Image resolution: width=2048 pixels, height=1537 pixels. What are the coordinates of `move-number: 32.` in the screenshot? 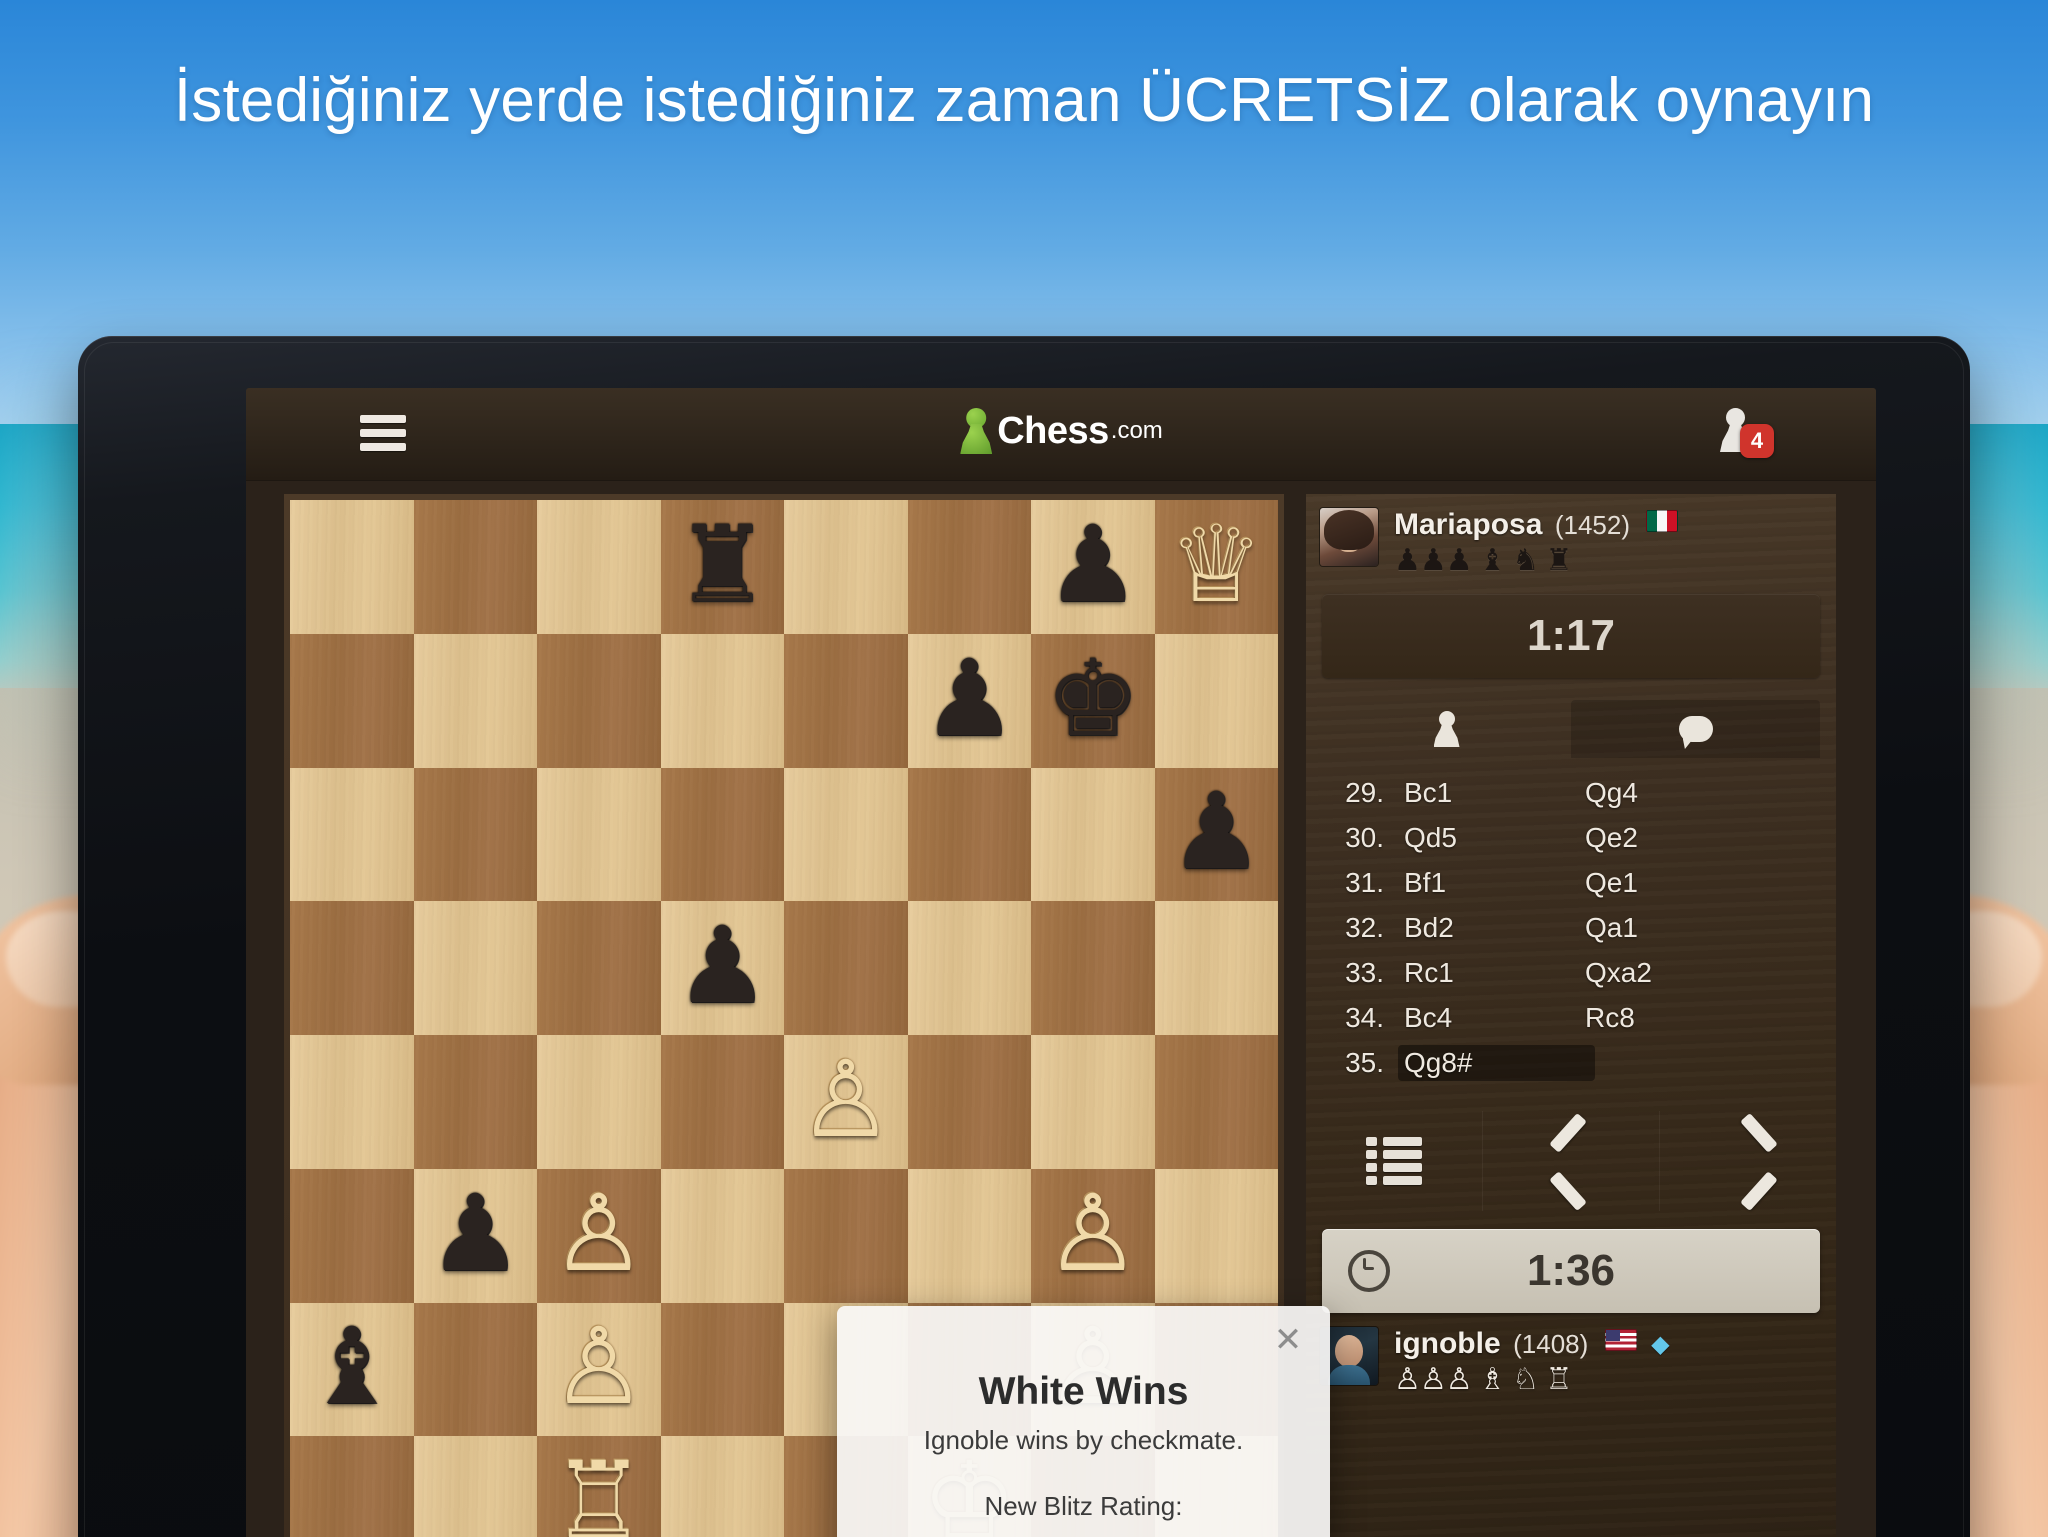 It's located at (1364, 927).